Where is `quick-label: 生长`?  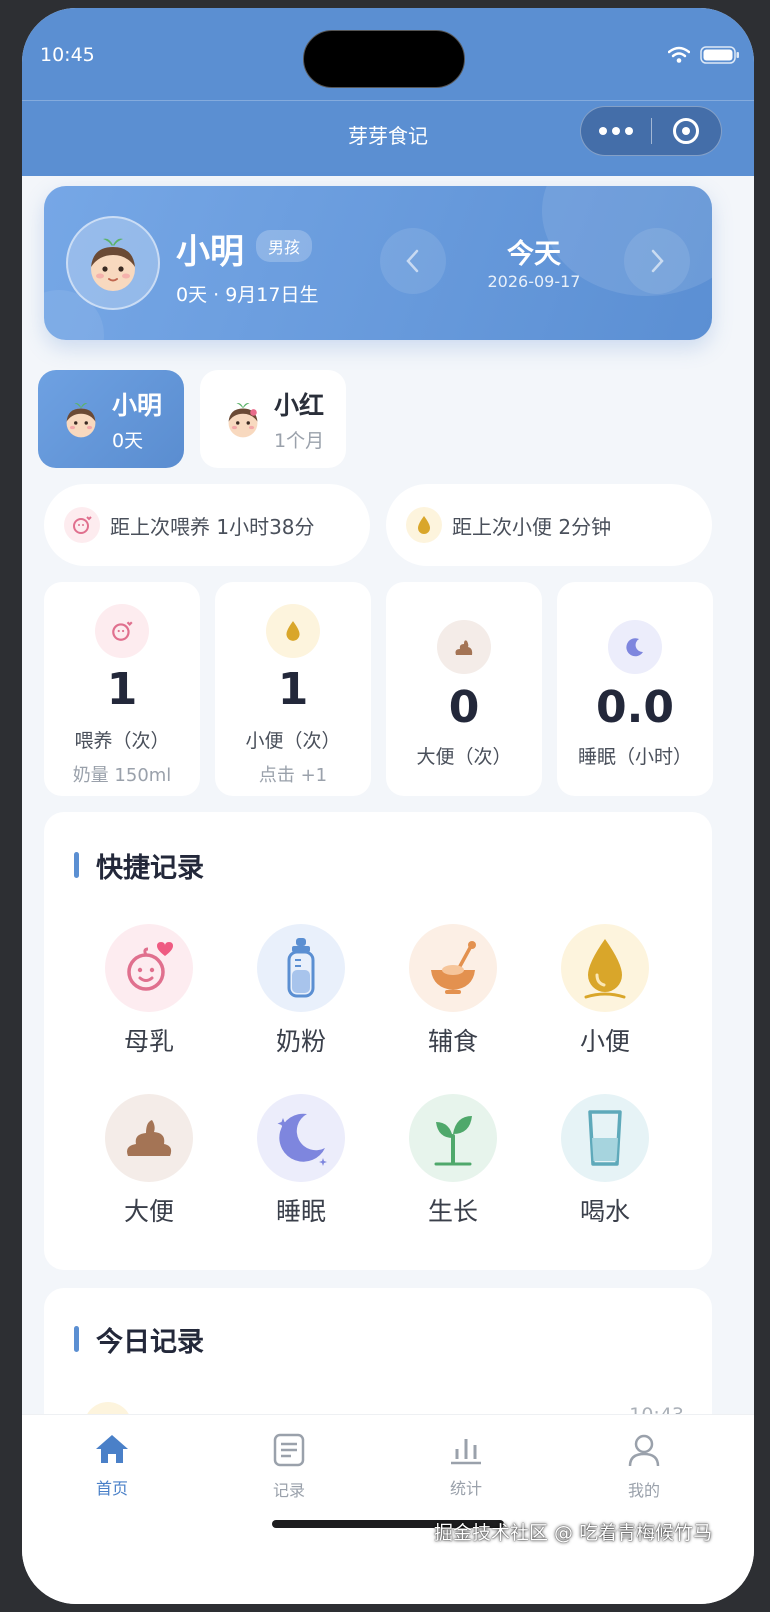 quick-label: 生长 is located at coordinates (452, 1211).